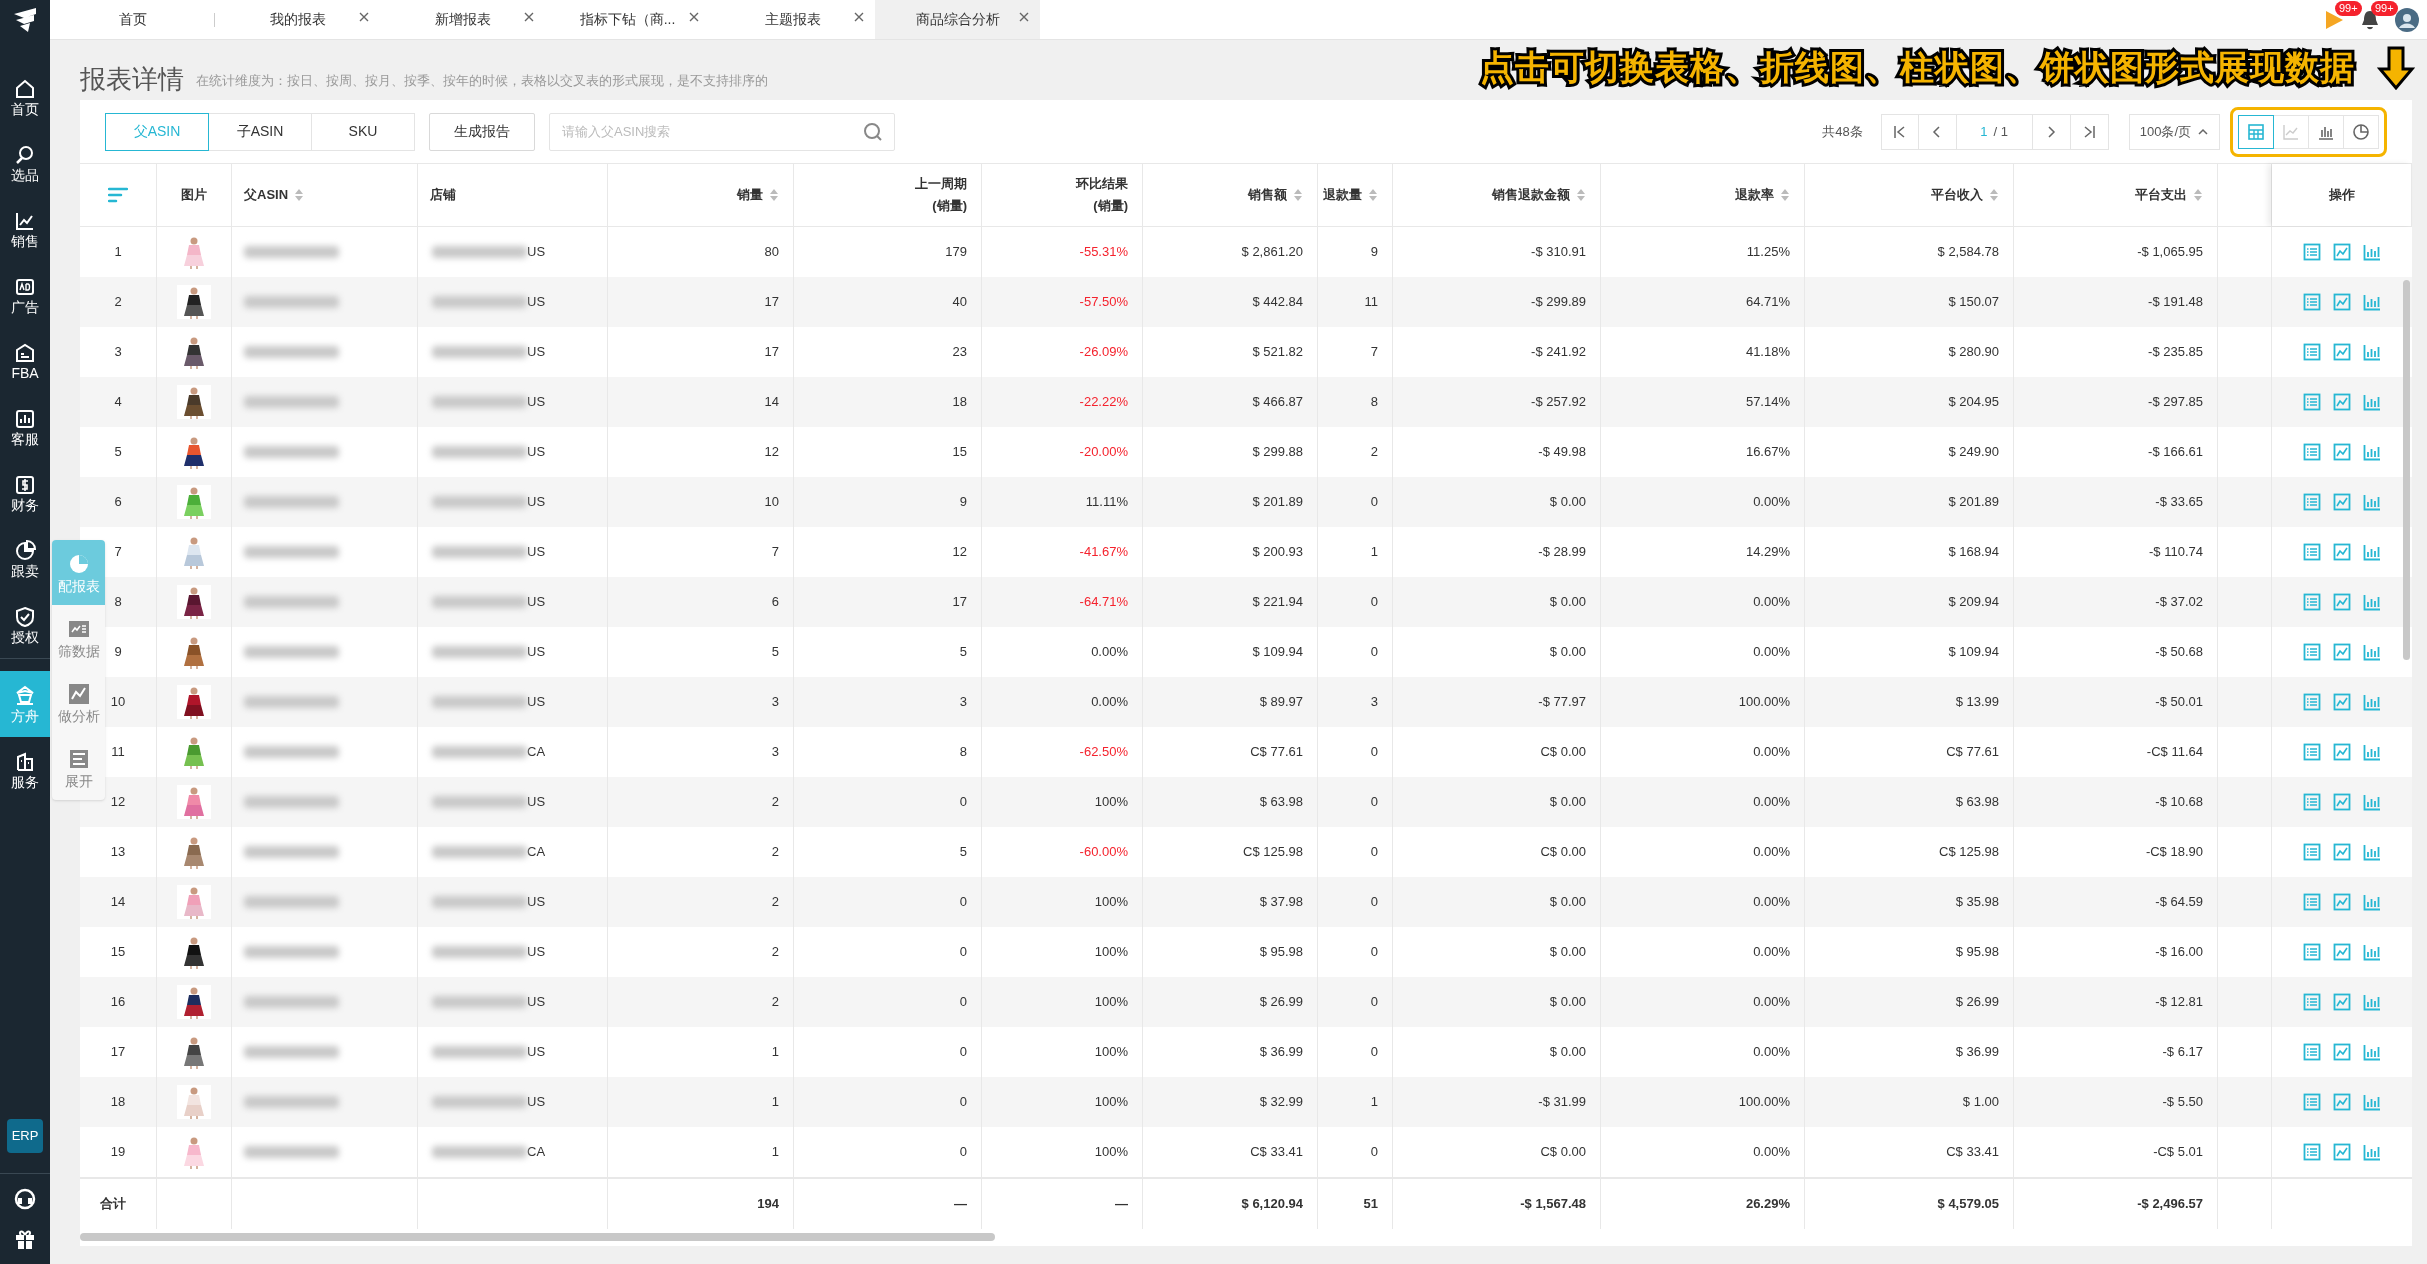 The width and height of the screenshot is (2427, 1264). I want to click on search-field: 请输入父ASIN搜索, so click(722, 131).